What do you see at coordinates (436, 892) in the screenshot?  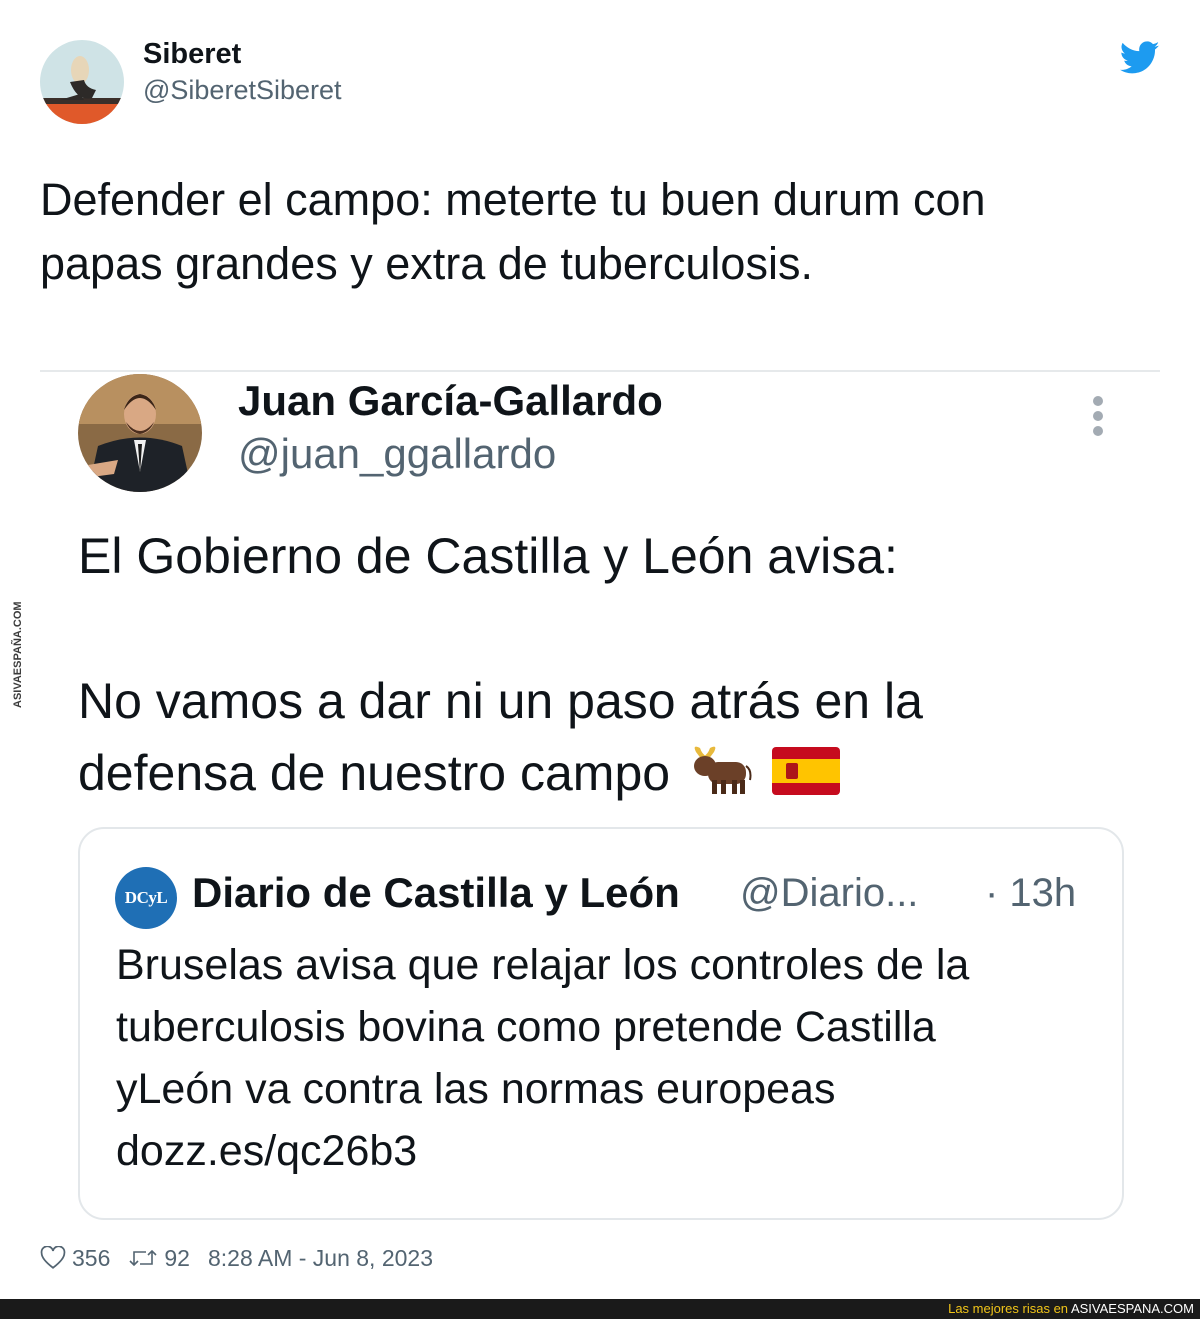 I see `embedded-author-name: Diario de Castilla y León` at bounding box center [436, 892].